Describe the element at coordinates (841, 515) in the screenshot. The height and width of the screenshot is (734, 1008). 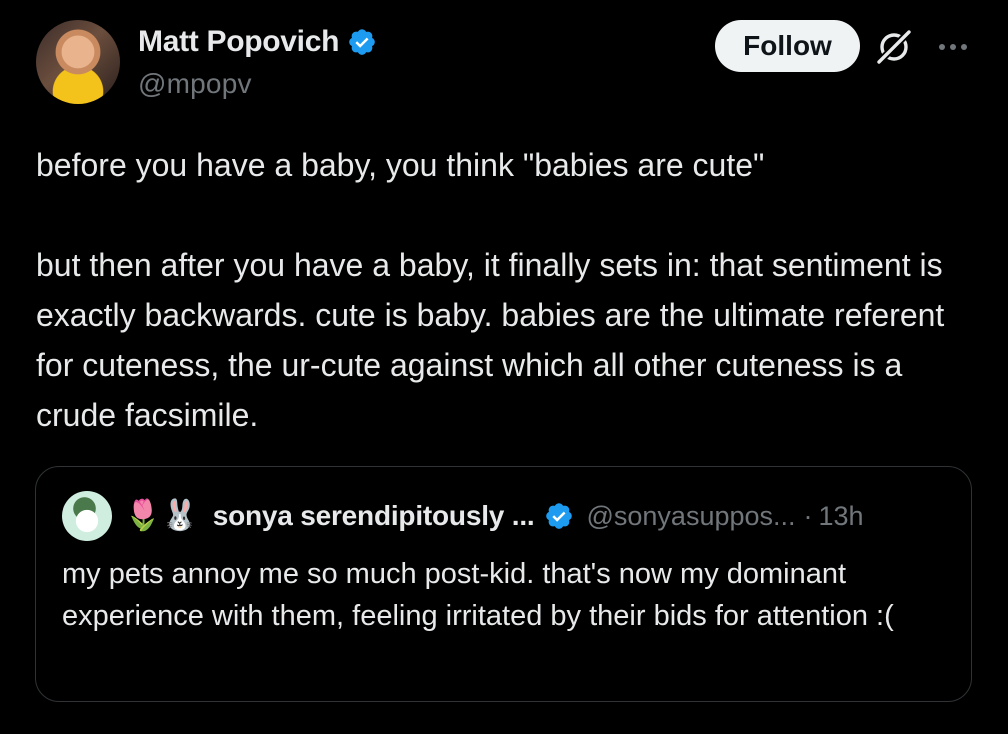
I see `quoted-tweet-time: 13h` at that location.